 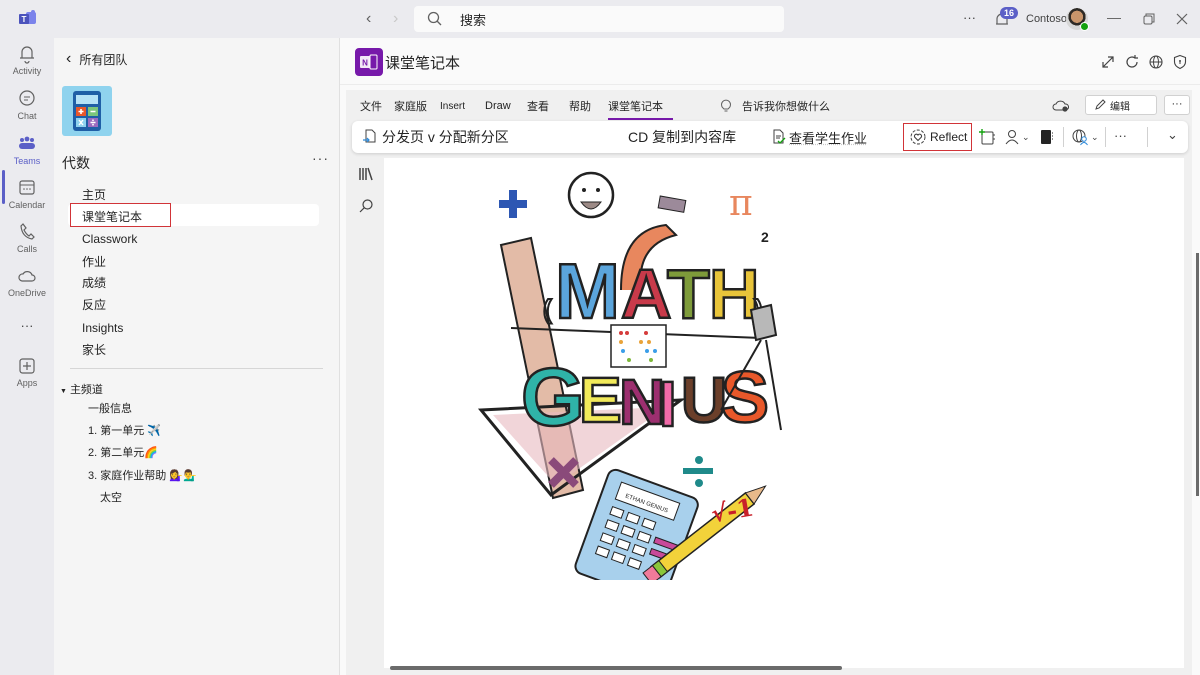 What do you see at coordinates (24, 19) in the screenshot?
I see `svg-text: T` at bounding box center [24, 19].